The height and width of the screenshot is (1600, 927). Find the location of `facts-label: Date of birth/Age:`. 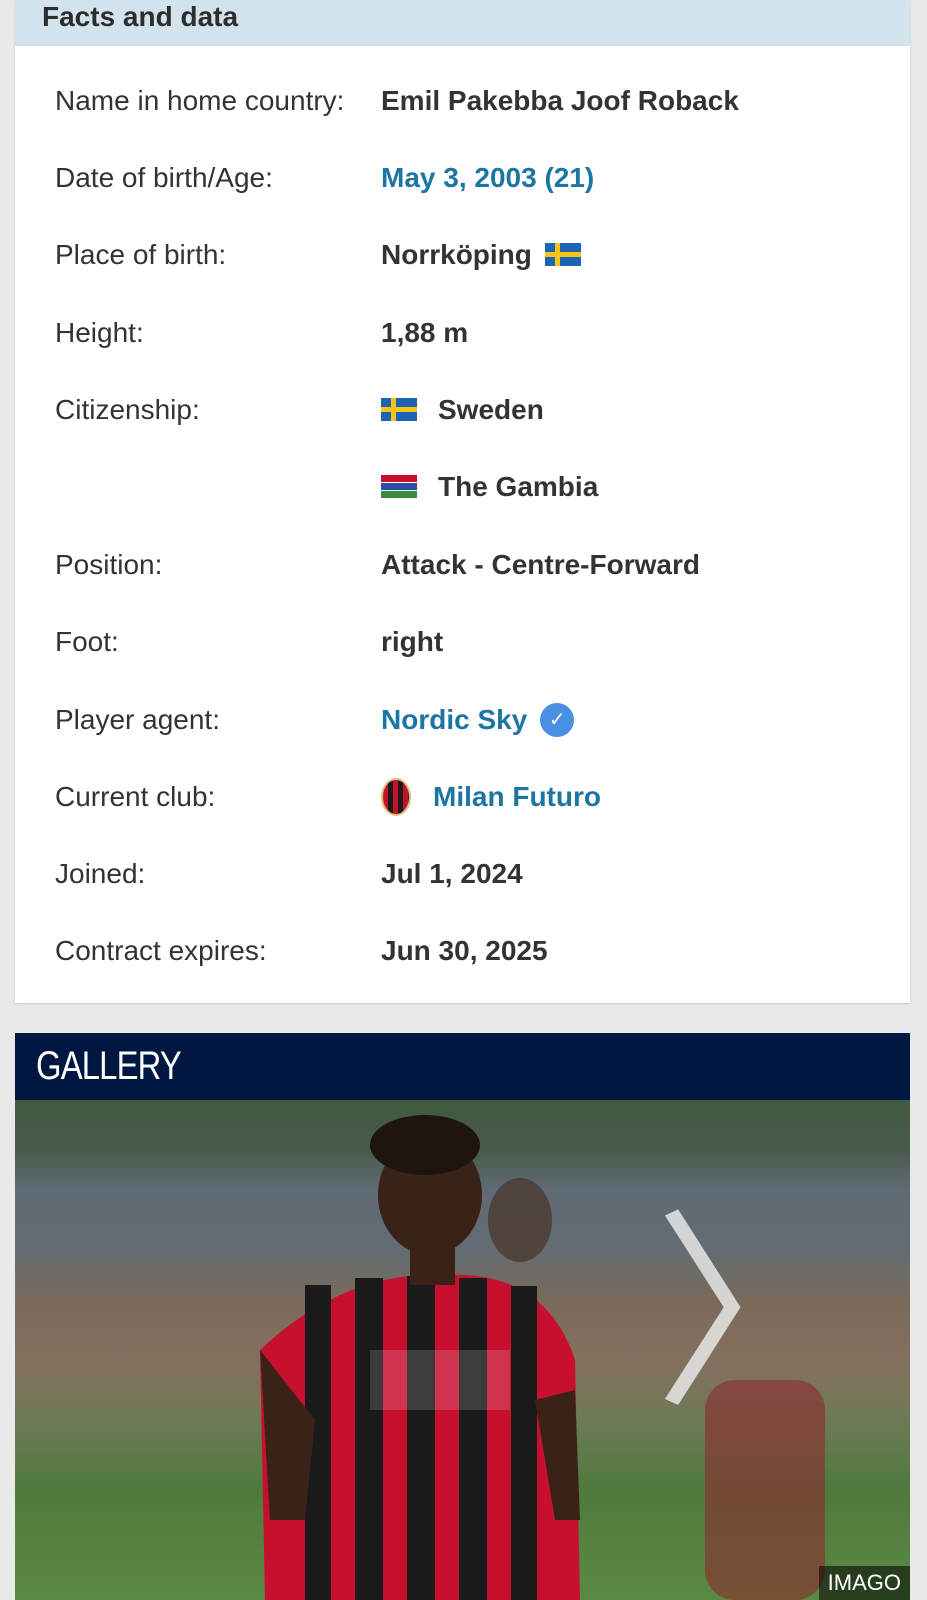

facts-label: Date of birth/Age: is located at coordinates (164, 177).